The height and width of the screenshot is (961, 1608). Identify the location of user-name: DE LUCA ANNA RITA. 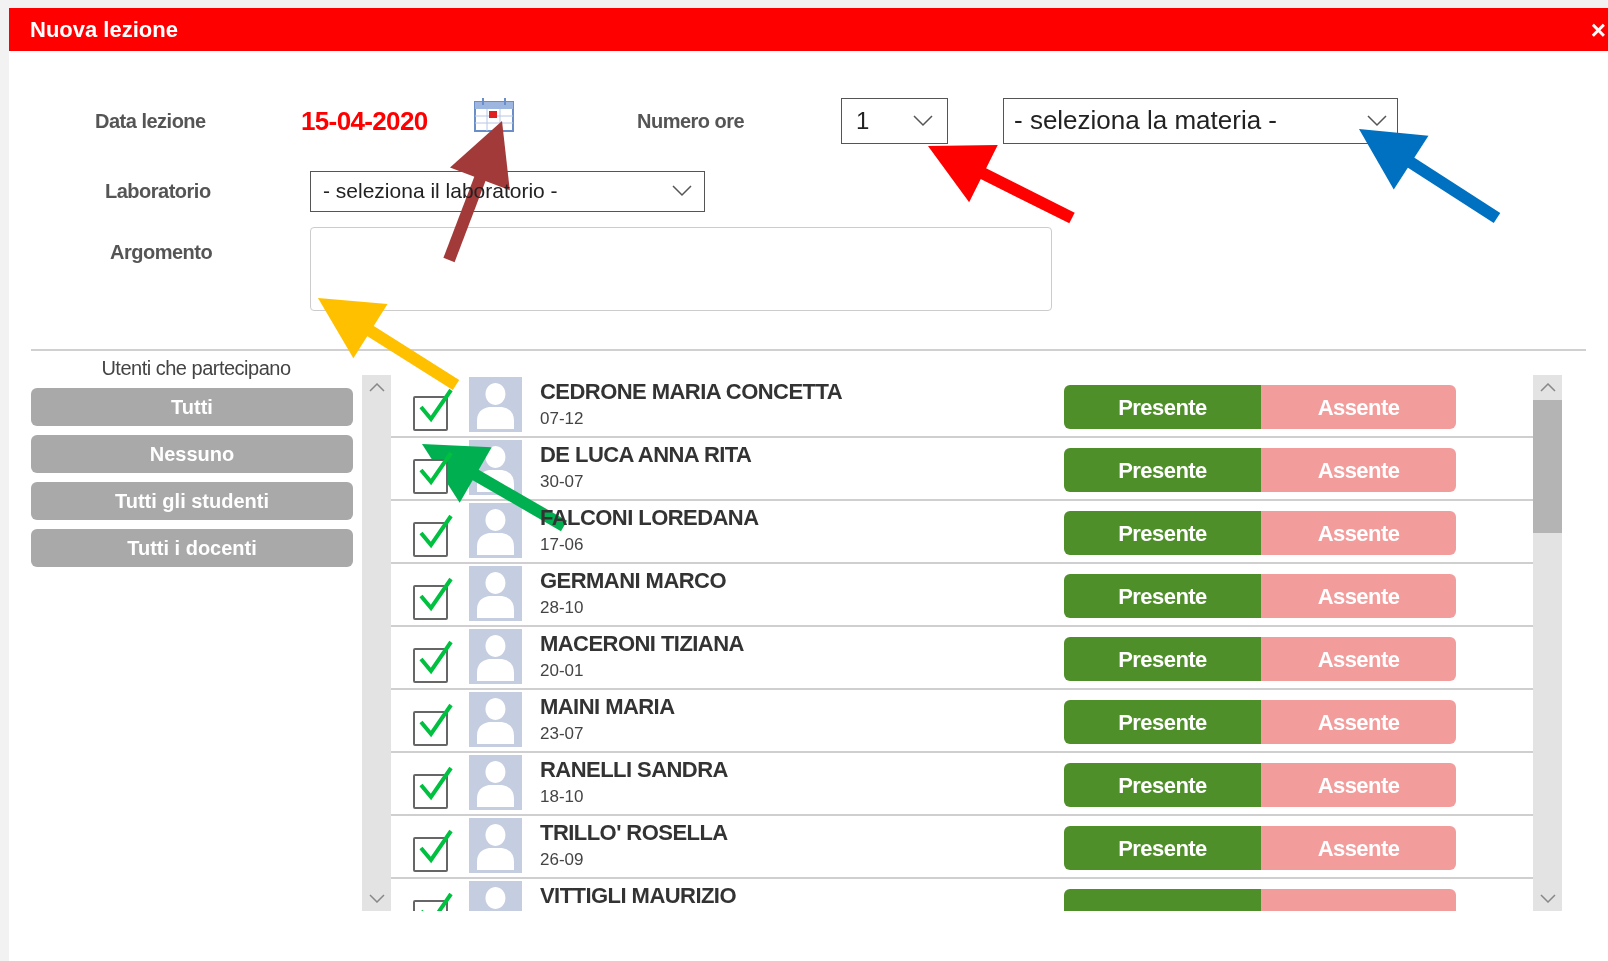
(646, 455).